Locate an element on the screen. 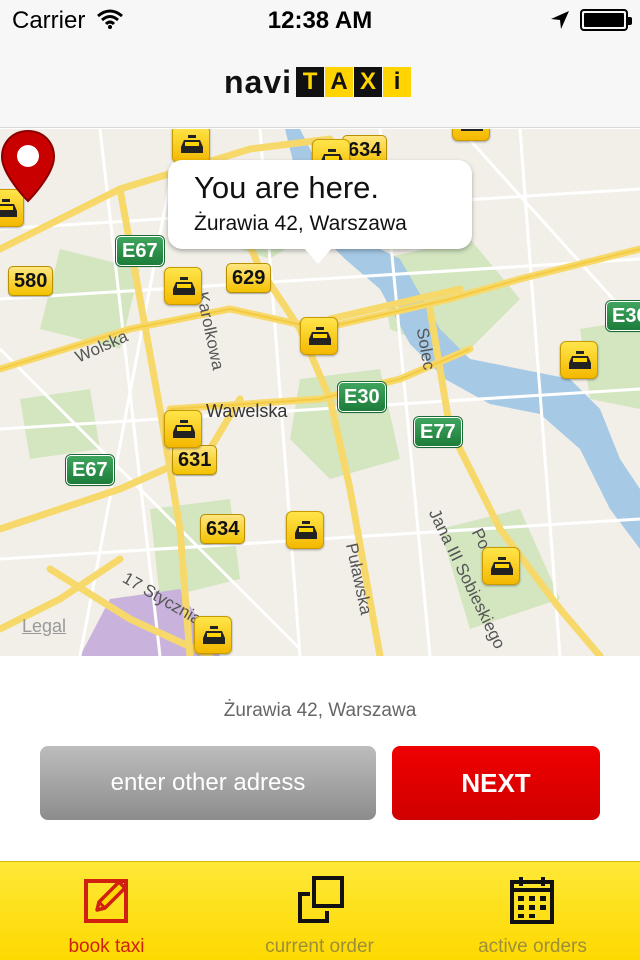 This screenshot has width=640, height=960. tab-book-taxi: book taxi is located at coordinates (106, 911).